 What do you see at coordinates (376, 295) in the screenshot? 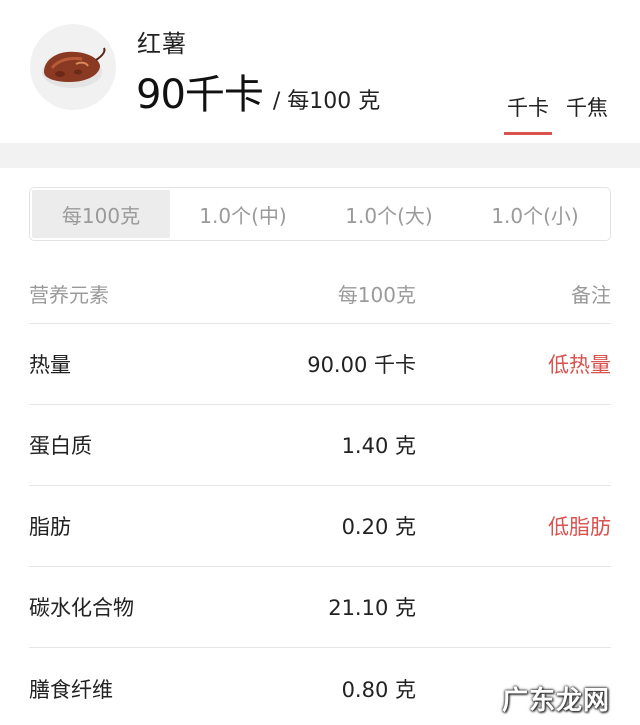
I see `header-per-100g: 每100克` at bounding box center [376, 295].